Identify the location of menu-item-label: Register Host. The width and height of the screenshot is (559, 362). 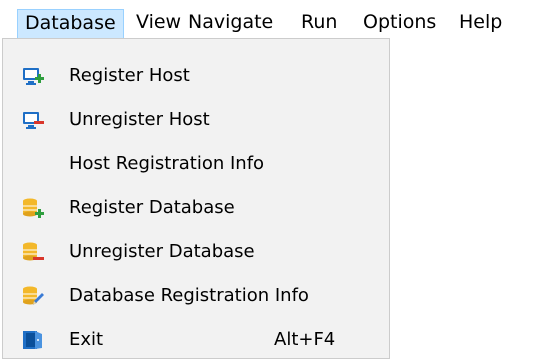
(129, 75).